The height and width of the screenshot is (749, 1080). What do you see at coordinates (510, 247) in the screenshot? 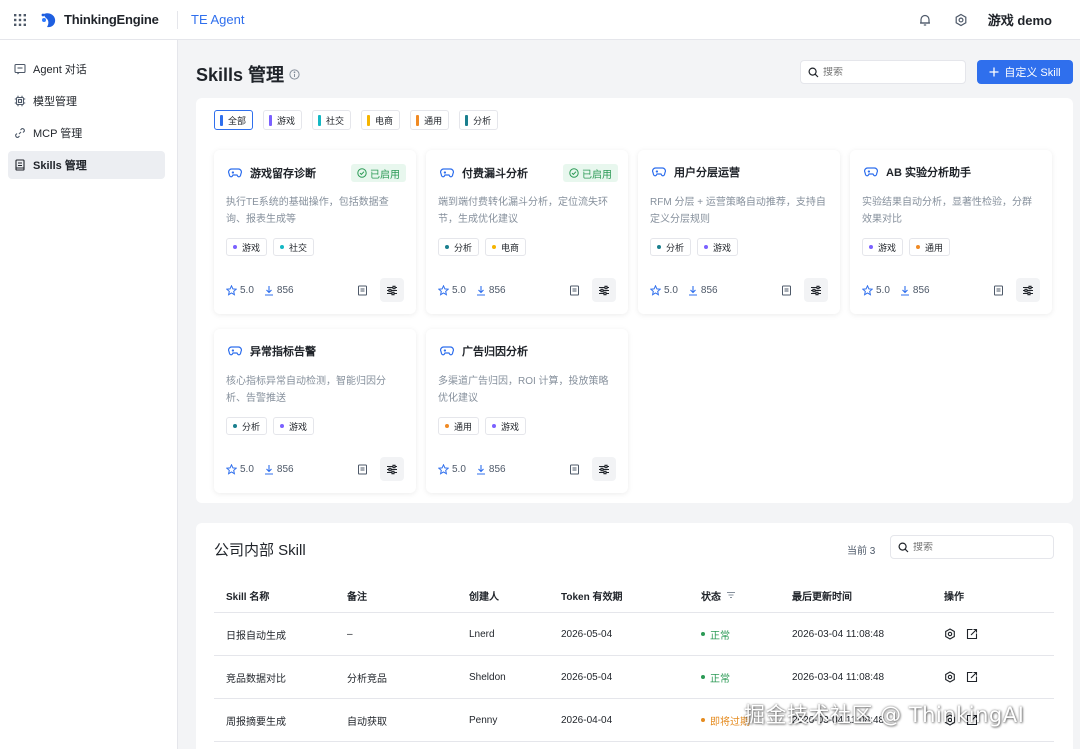
I see `tag-label: 电商` at bounding box center [510, 247].